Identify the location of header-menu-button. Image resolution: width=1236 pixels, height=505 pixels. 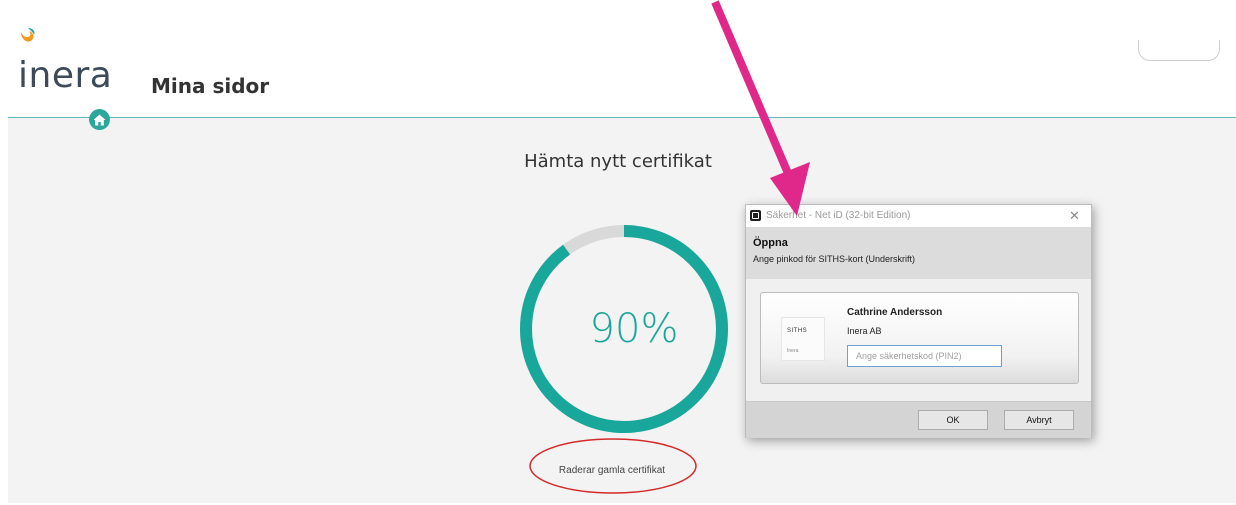
(1179, 50).